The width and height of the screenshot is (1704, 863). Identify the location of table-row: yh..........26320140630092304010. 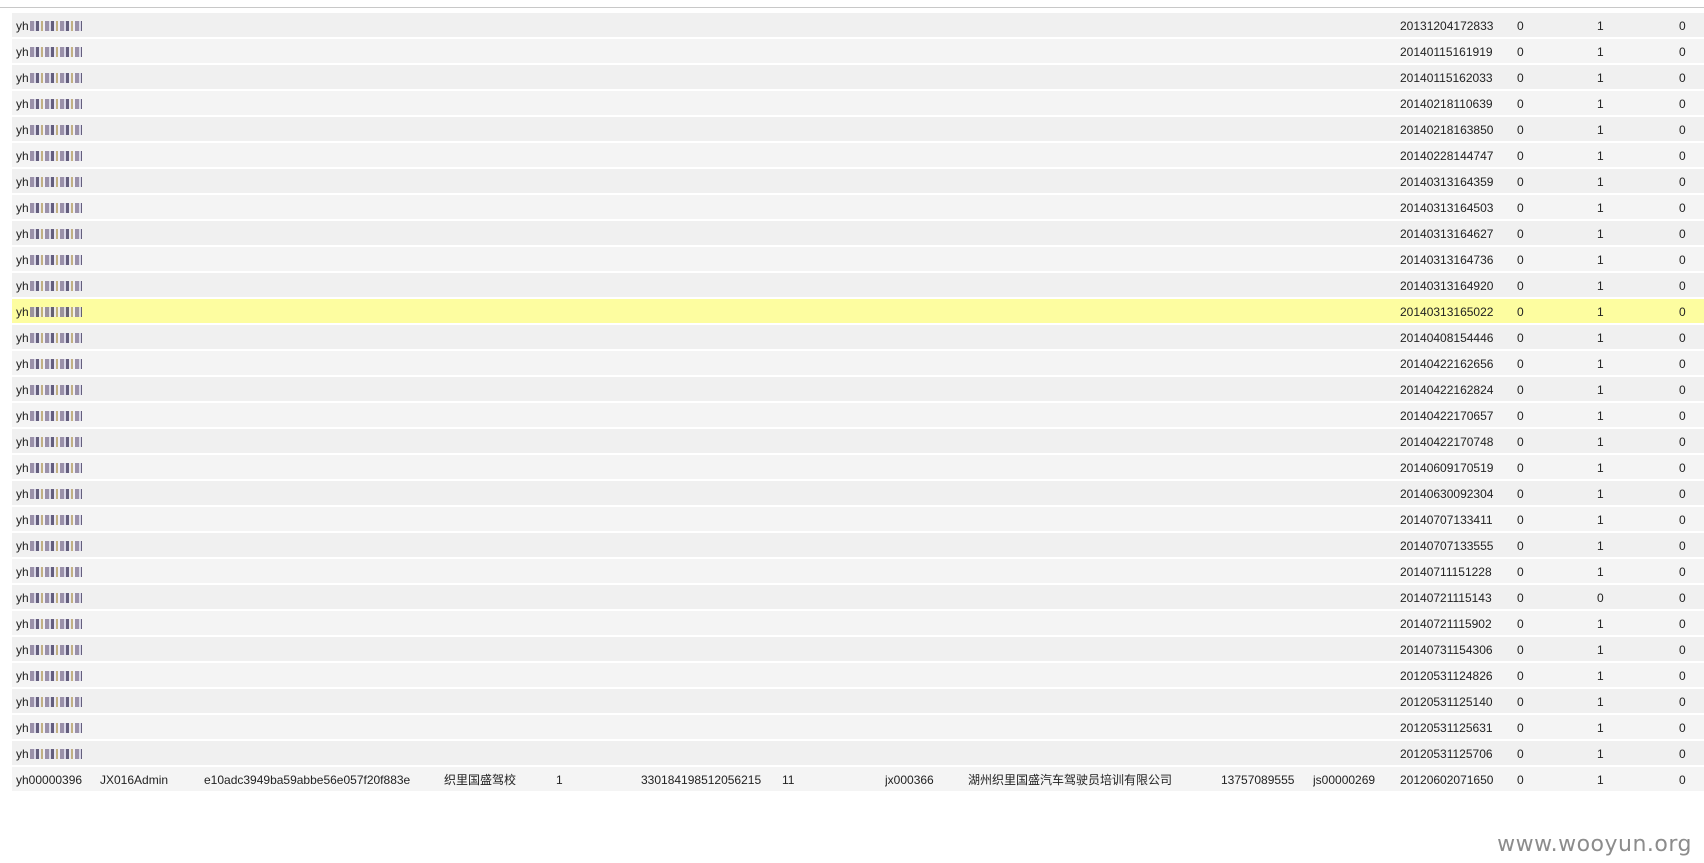
(858, 494).